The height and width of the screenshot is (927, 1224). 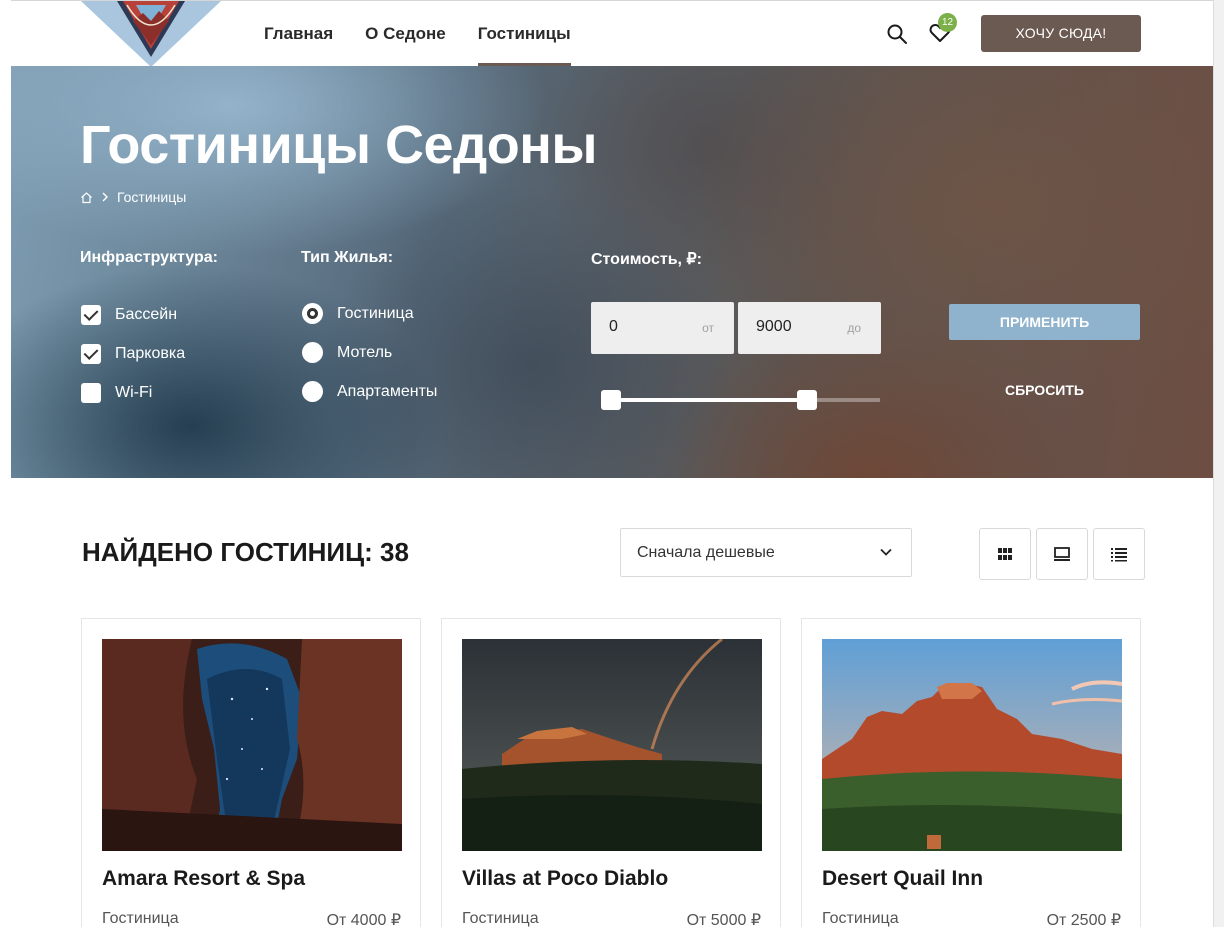 I want to click on wifi-label: Wi-Fi, so click(x=134, y=392).